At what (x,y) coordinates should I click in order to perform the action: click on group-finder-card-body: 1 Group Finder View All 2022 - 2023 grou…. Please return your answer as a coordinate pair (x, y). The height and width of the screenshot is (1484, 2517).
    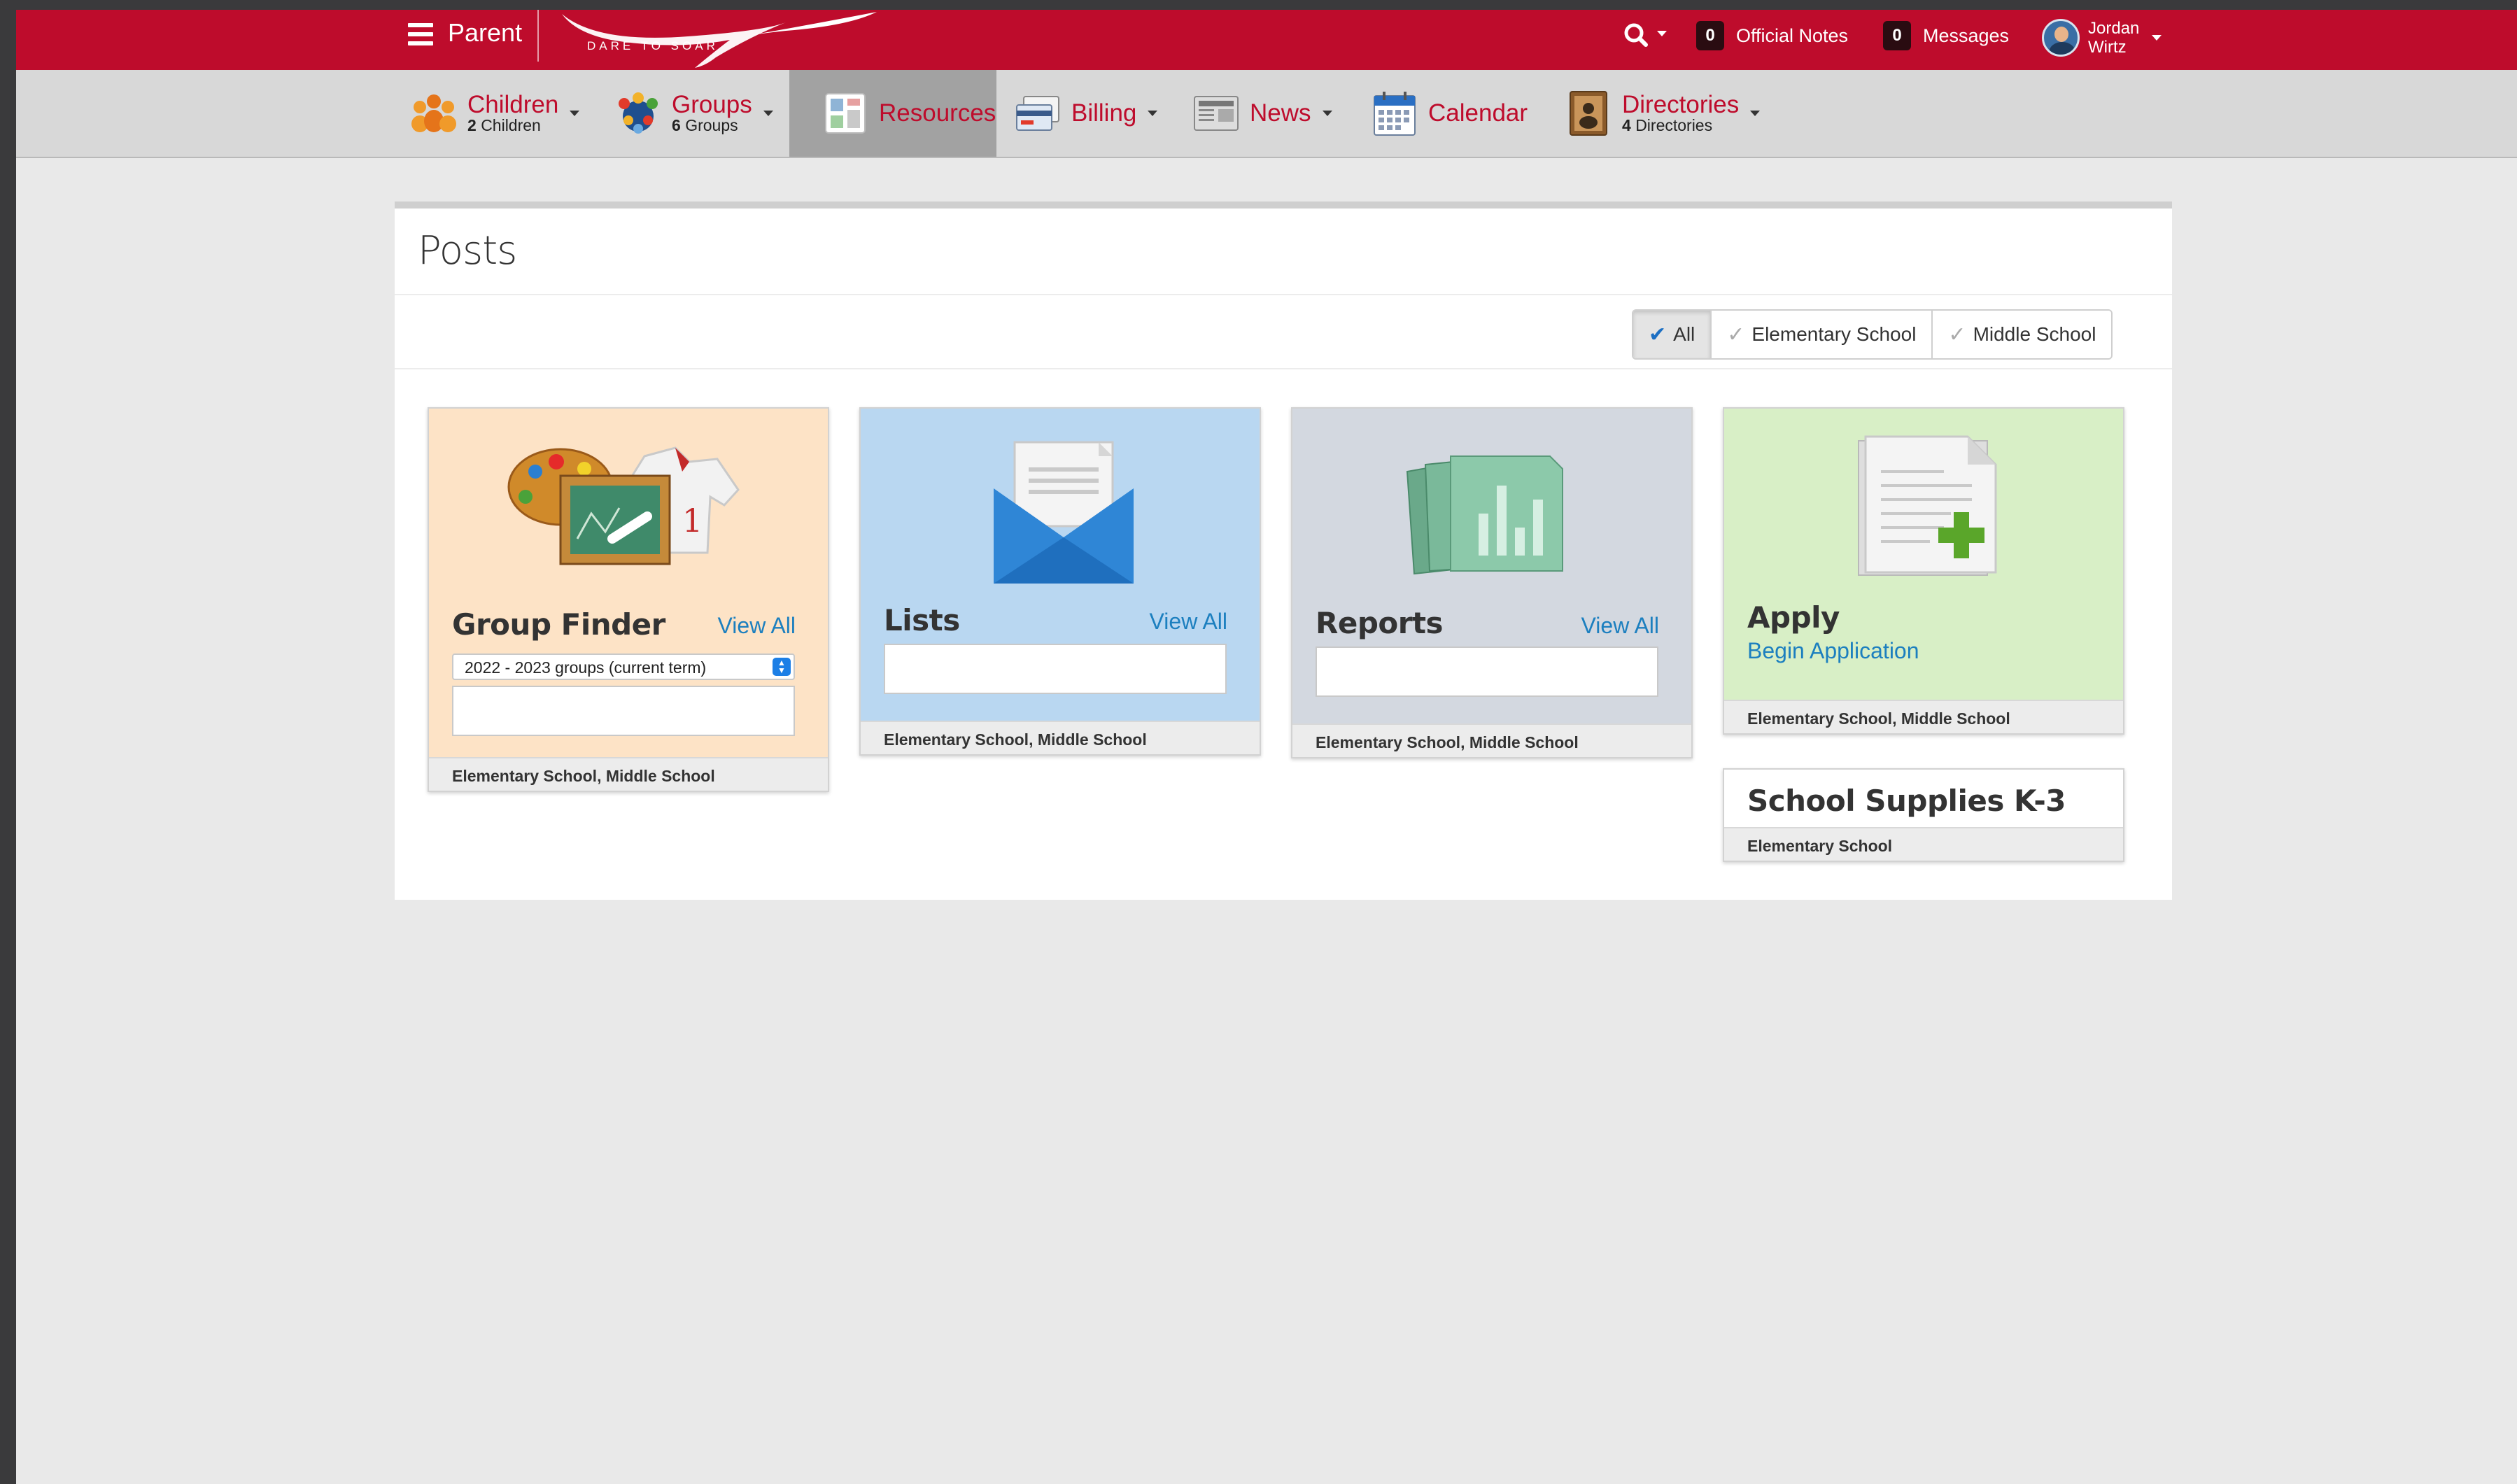
    Looking at the image, I should click on (628, 583).